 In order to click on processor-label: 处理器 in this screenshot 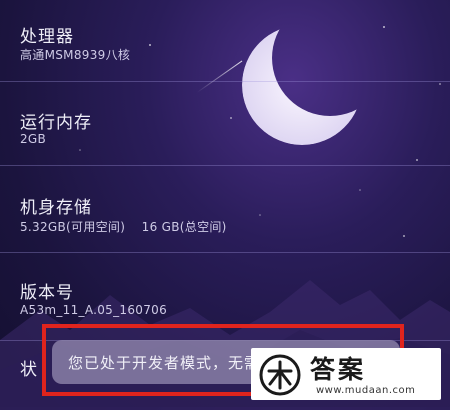, I will do `click(47, 37)`.